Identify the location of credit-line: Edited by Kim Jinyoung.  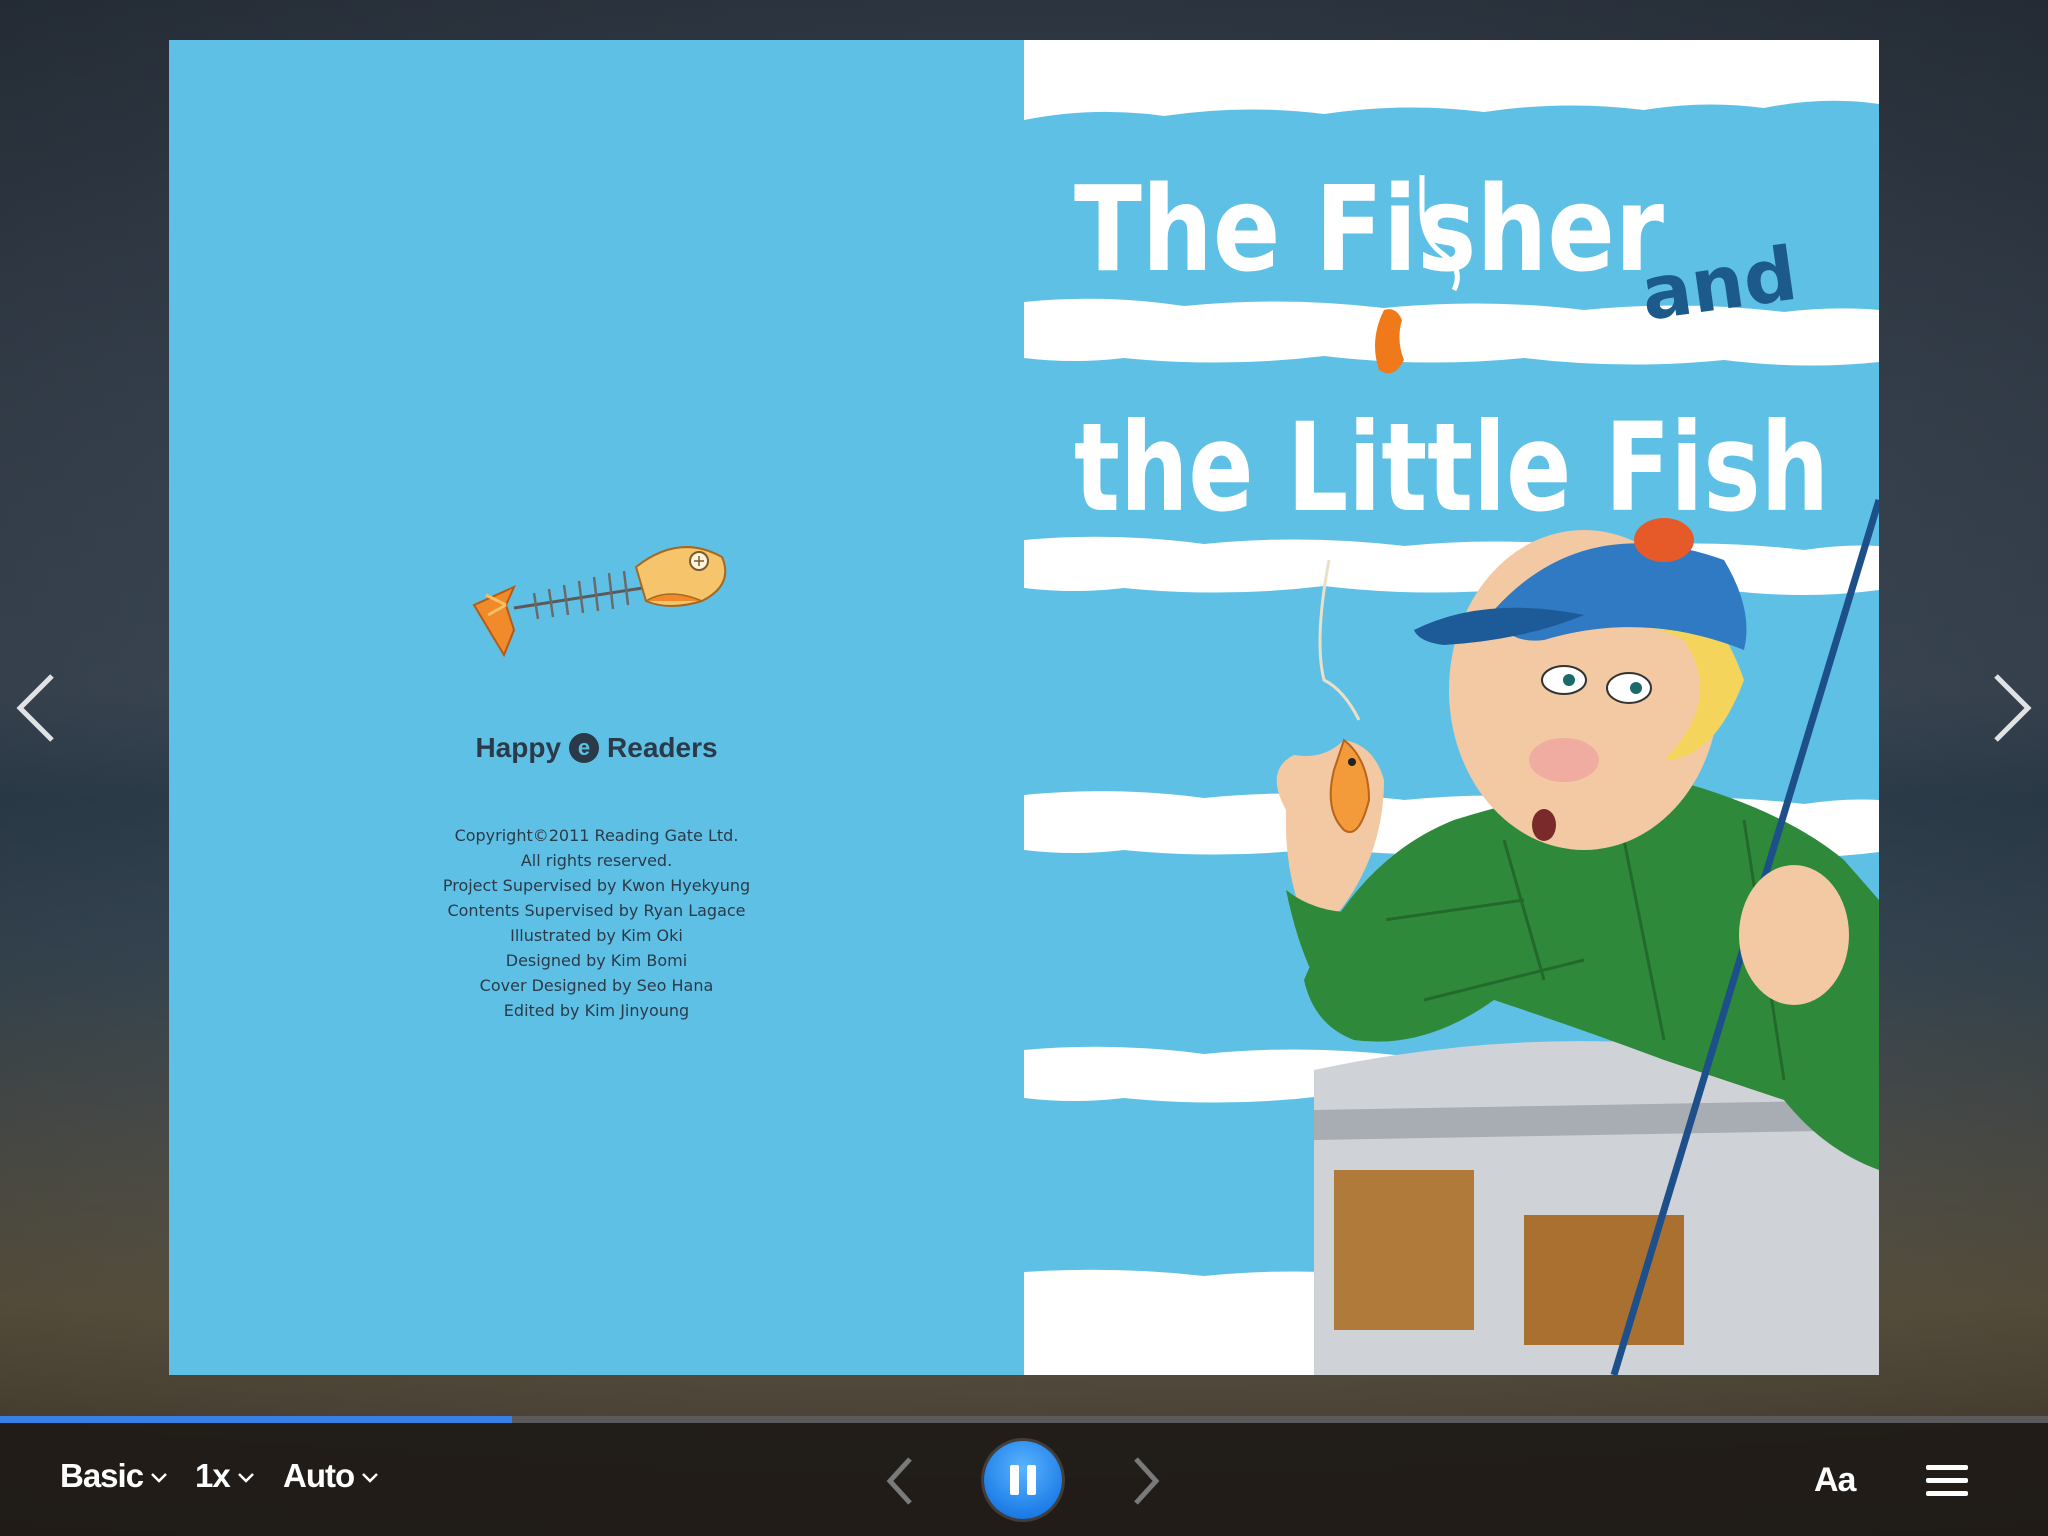
(596, 1010).